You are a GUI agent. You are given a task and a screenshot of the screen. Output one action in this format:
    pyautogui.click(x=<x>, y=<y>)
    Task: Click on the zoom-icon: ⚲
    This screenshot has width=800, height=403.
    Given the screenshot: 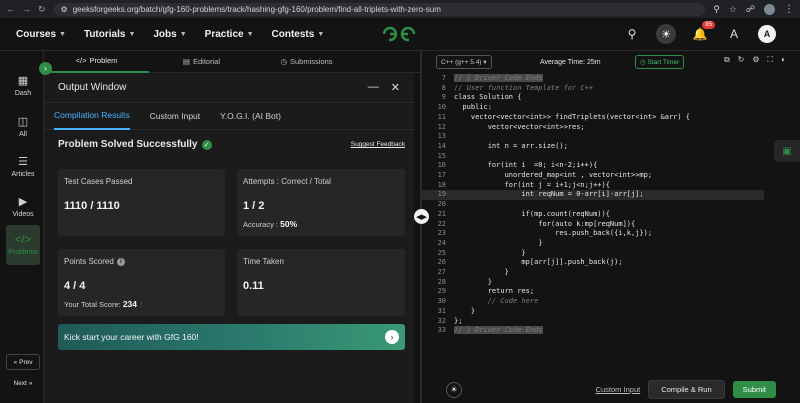 What is the action you would take?
    pyautogui.click(x=716, y=9)
    